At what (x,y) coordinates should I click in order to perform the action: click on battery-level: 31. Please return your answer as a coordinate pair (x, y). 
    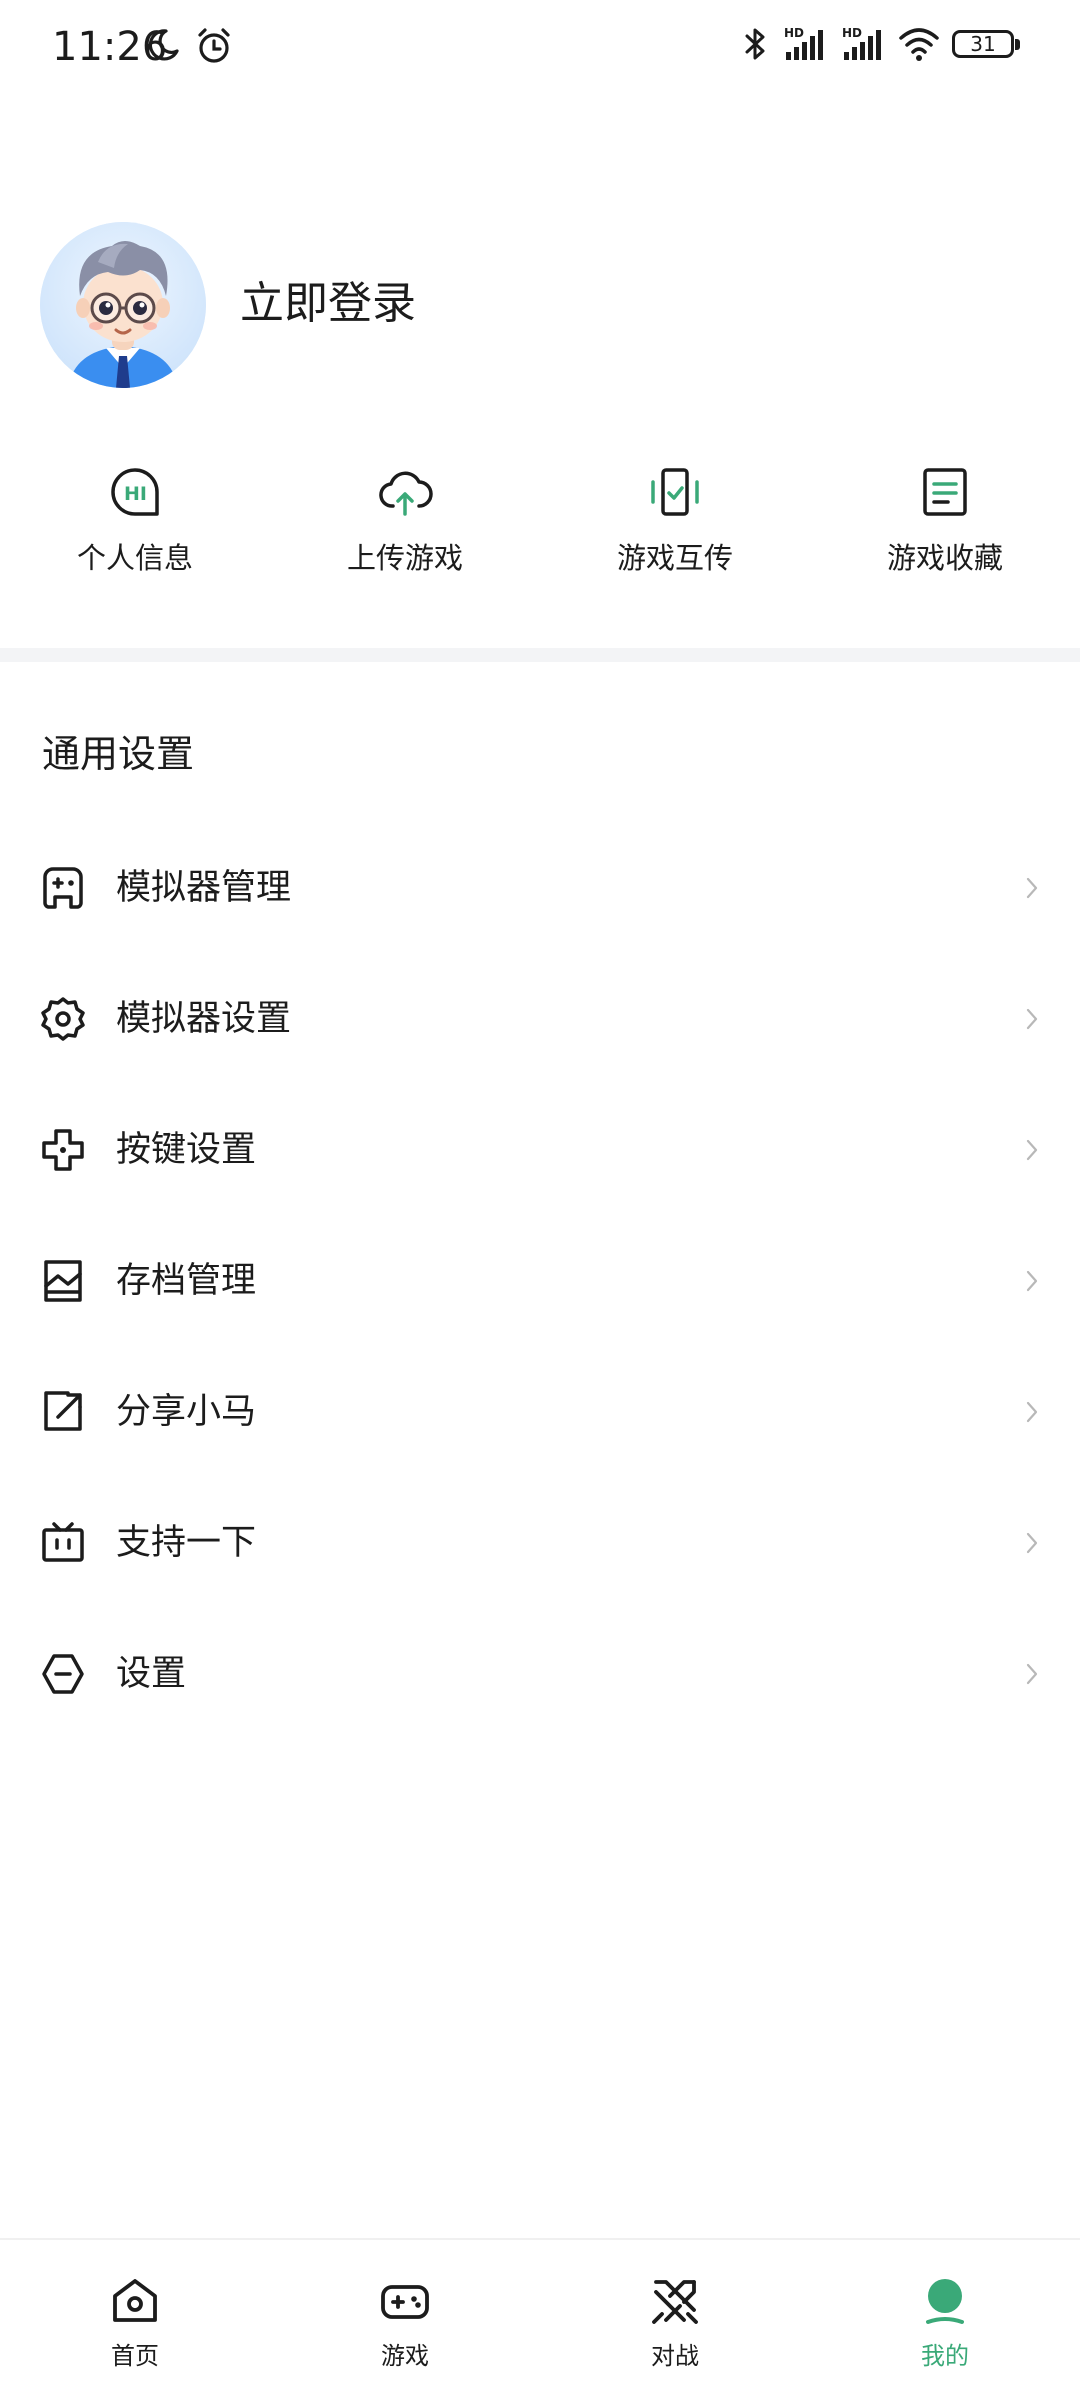
    Looking at the image, I should click on (983, 44).